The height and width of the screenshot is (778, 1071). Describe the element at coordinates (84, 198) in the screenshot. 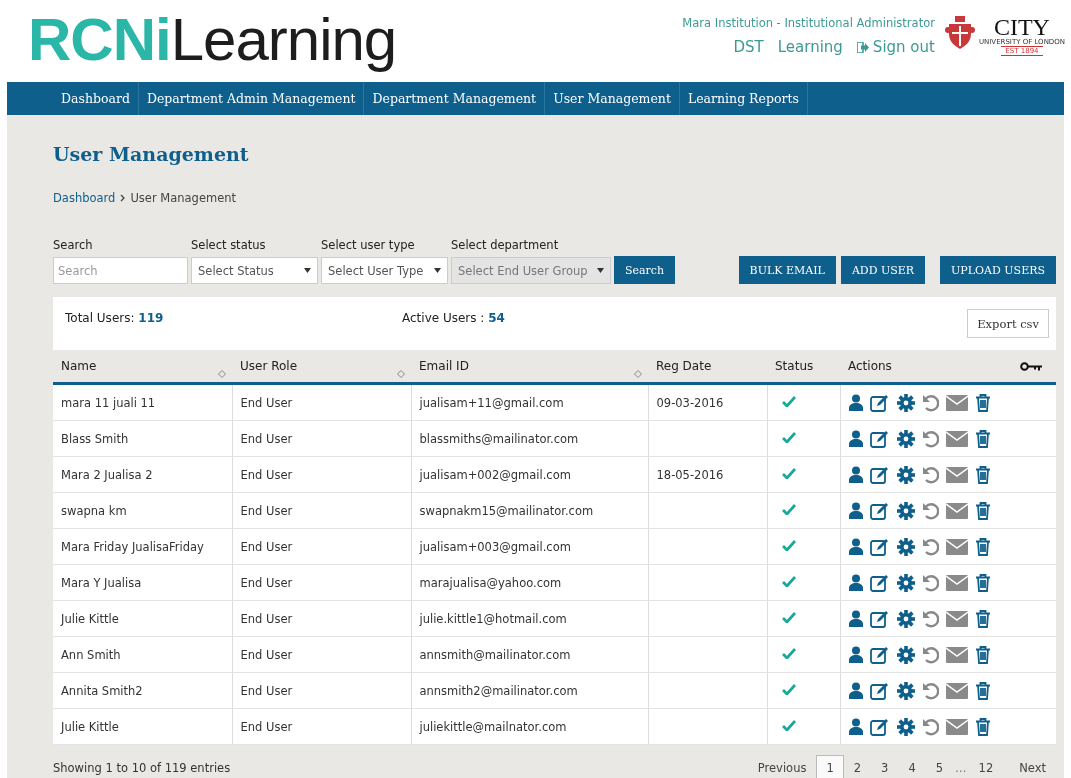

I see `breadcrumb-link: Dashboard` at that location.